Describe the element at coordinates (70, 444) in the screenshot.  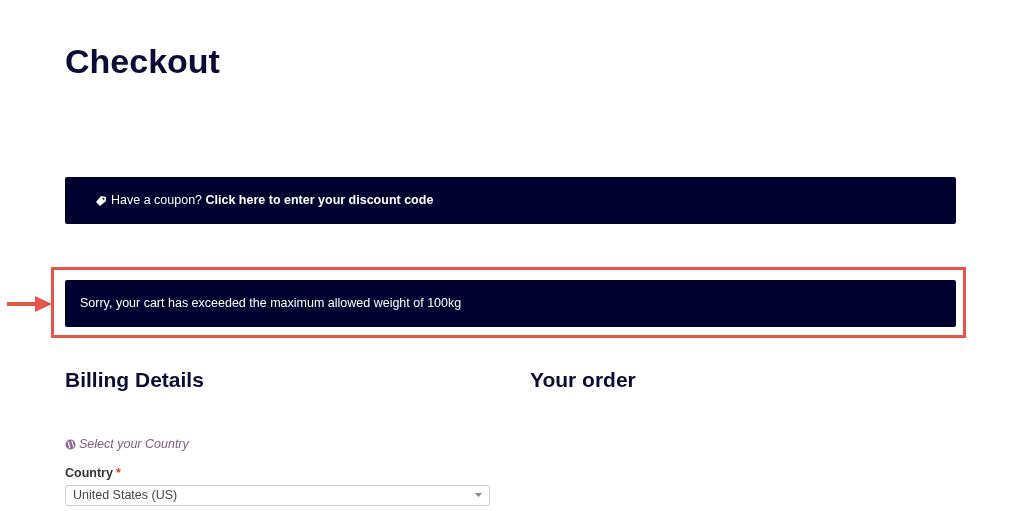
I see `globe-icon` at that location.